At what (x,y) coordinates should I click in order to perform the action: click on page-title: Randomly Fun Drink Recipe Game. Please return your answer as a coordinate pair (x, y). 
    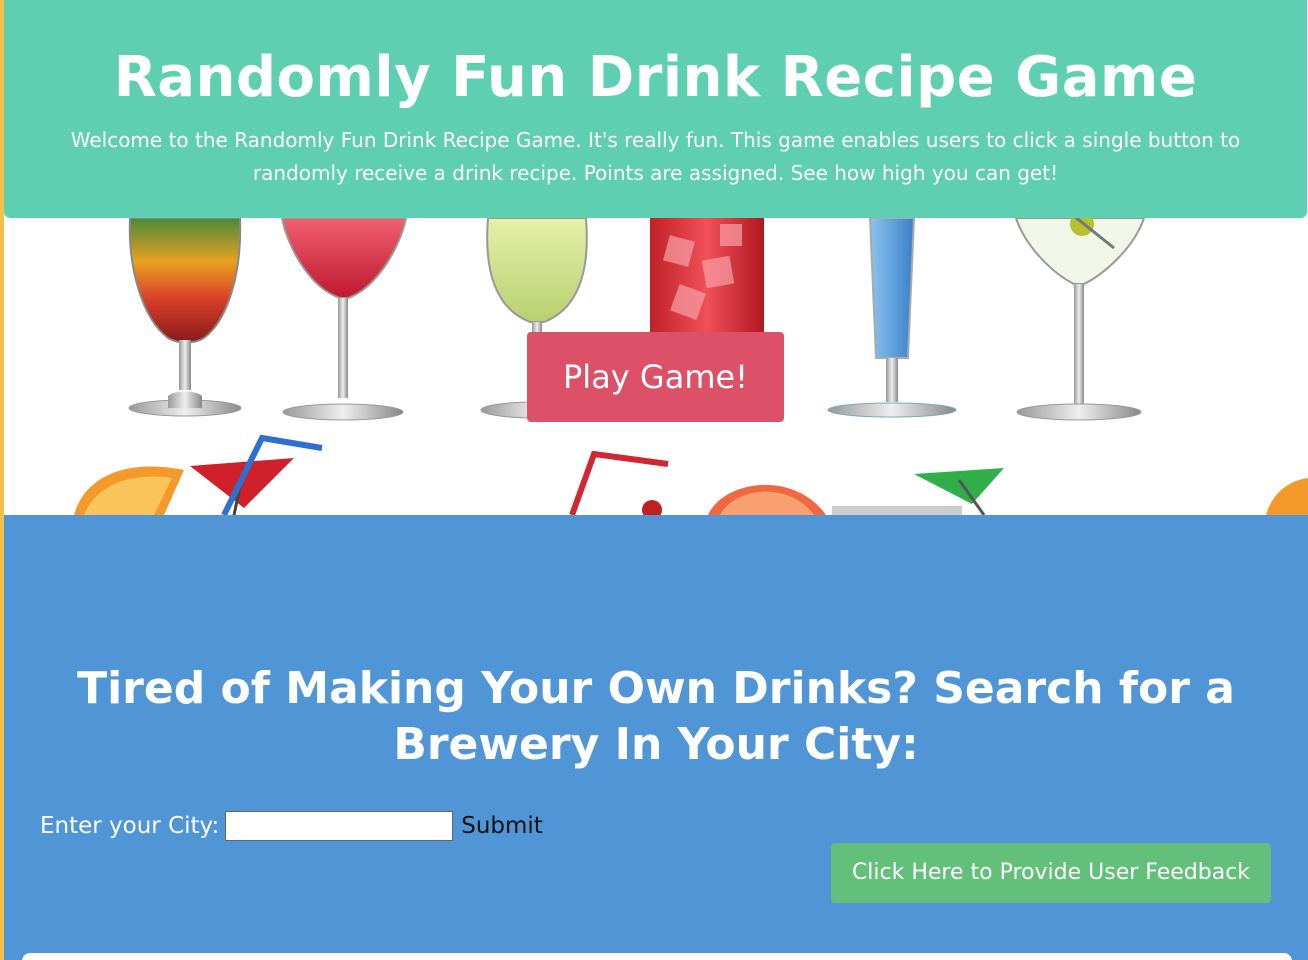
    Looking at the image, I should click on (655, 77).